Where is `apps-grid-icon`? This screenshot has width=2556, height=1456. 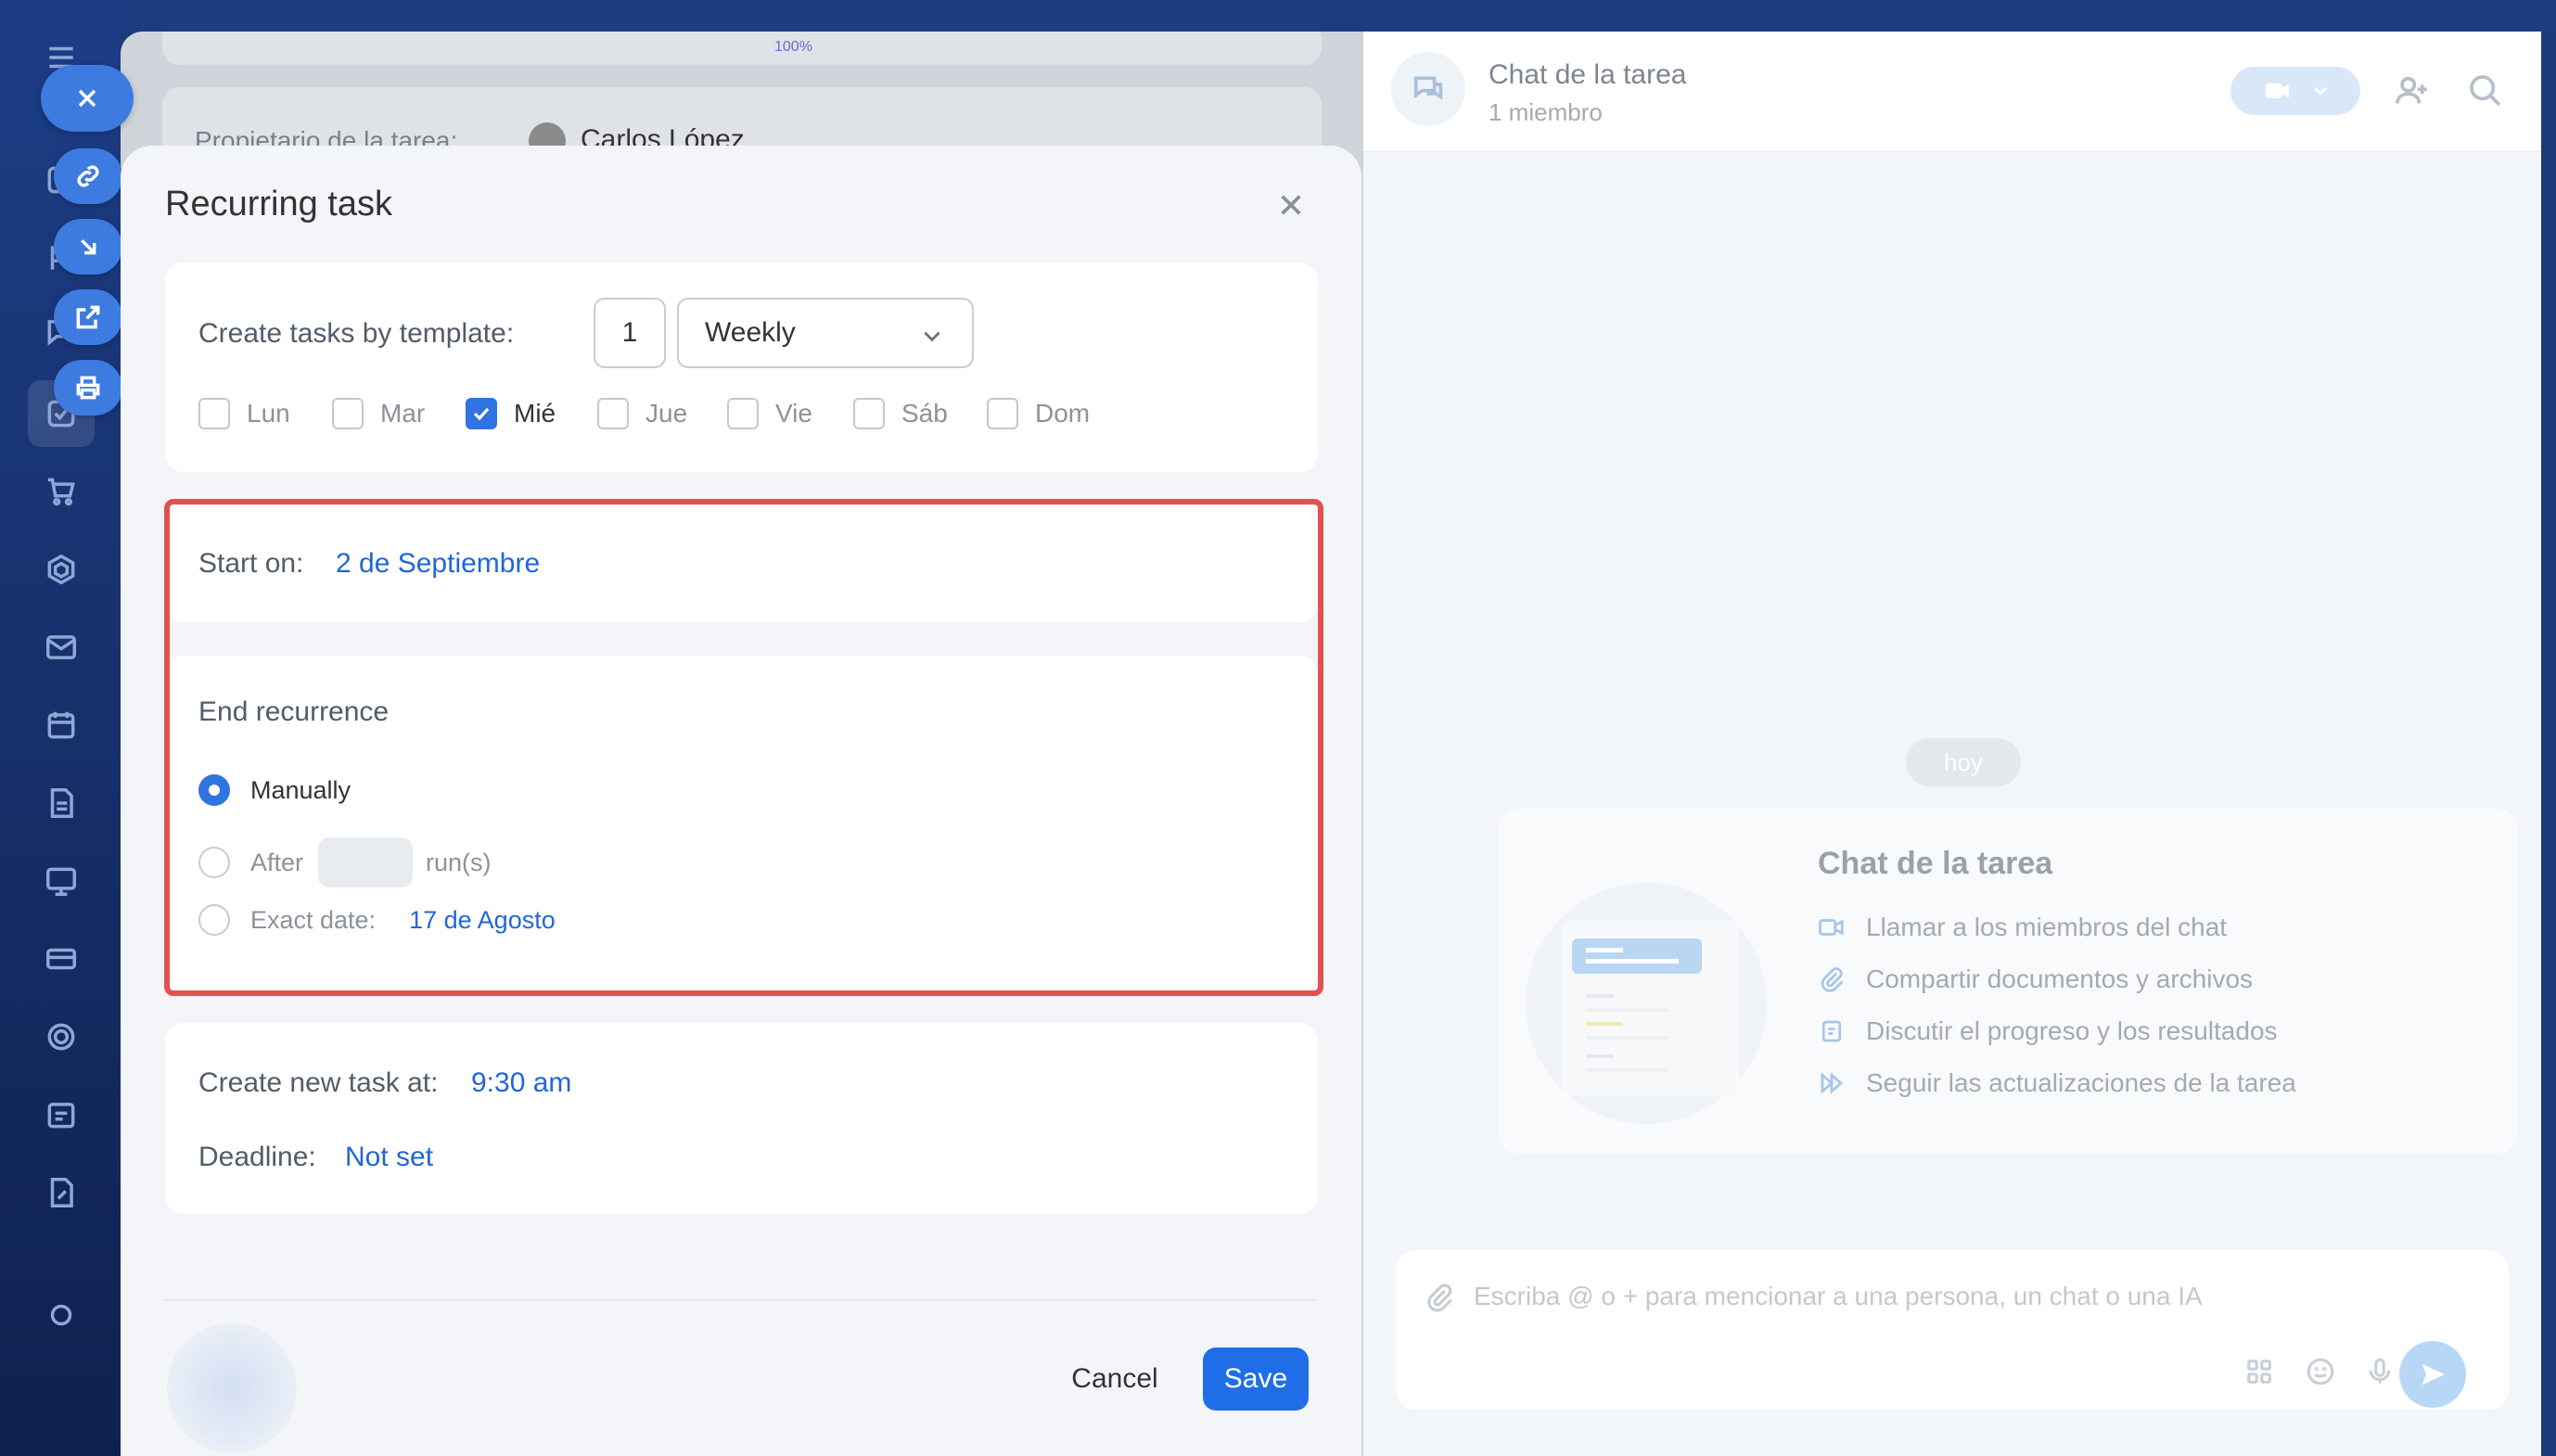
apps-grid-icon is located at coordinates (2260, 1372).